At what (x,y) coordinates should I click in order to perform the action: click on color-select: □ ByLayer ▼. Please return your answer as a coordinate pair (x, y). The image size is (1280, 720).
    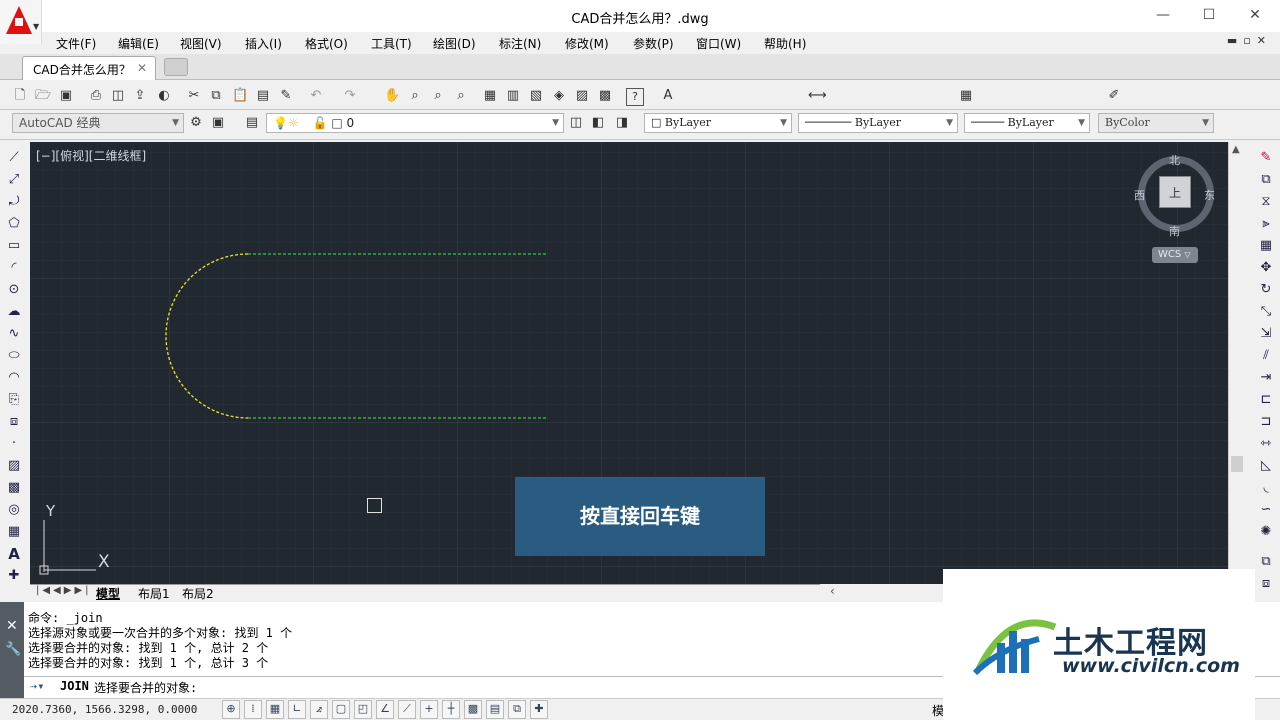
    Looking at the image, I should click on (718, 123).